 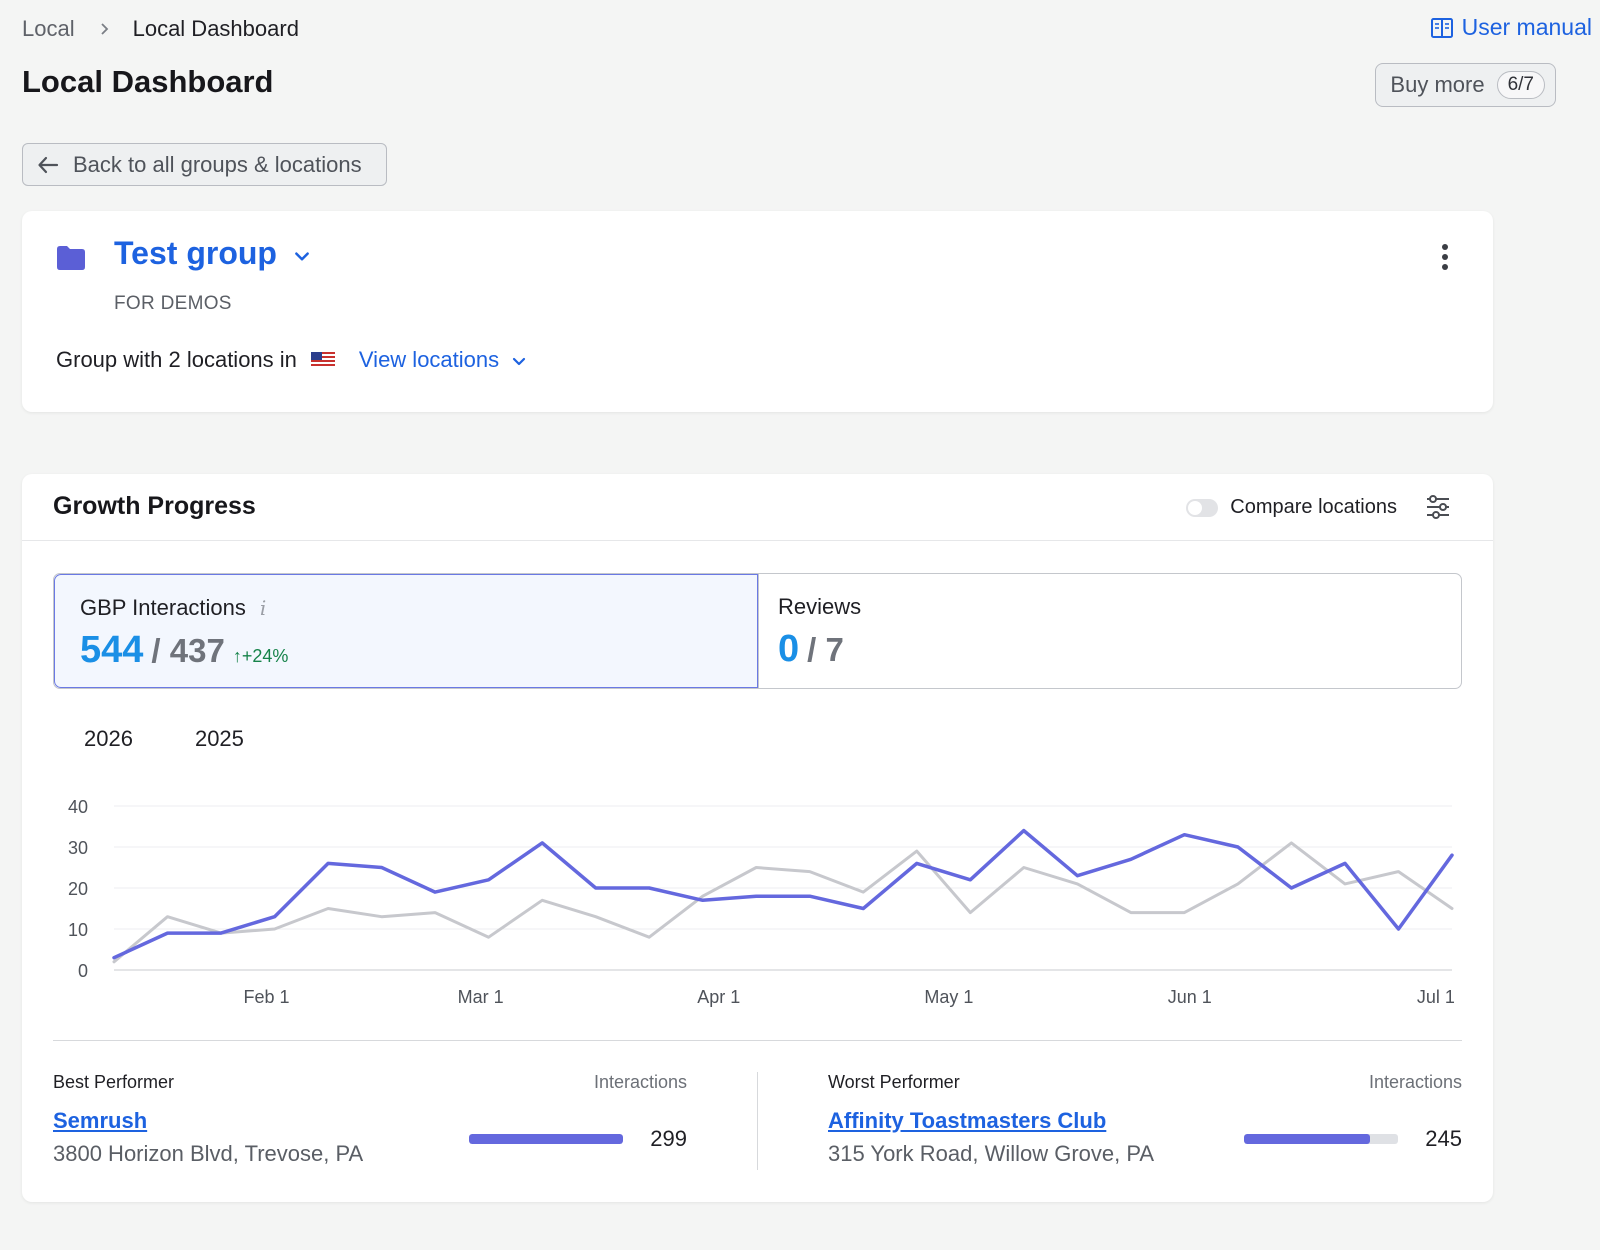 What do you see at coordinates (108, 739) in the screenshot?
I see `legend-item-2026: 2026` at bounding box center [108, 739].